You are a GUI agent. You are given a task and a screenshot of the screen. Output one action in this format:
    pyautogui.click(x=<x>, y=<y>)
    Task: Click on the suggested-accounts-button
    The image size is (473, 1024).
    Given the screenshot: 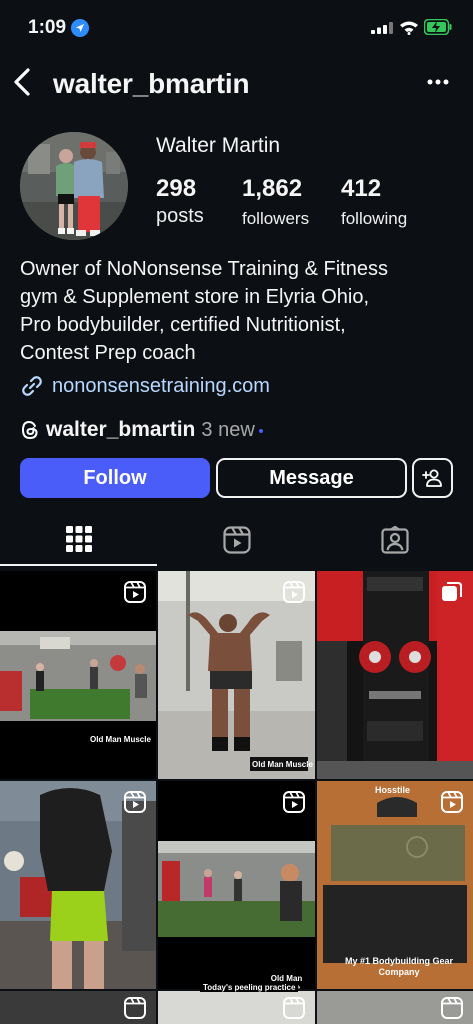 What is the action you would take?
    pyautogui.click(x=432, y=478)
    